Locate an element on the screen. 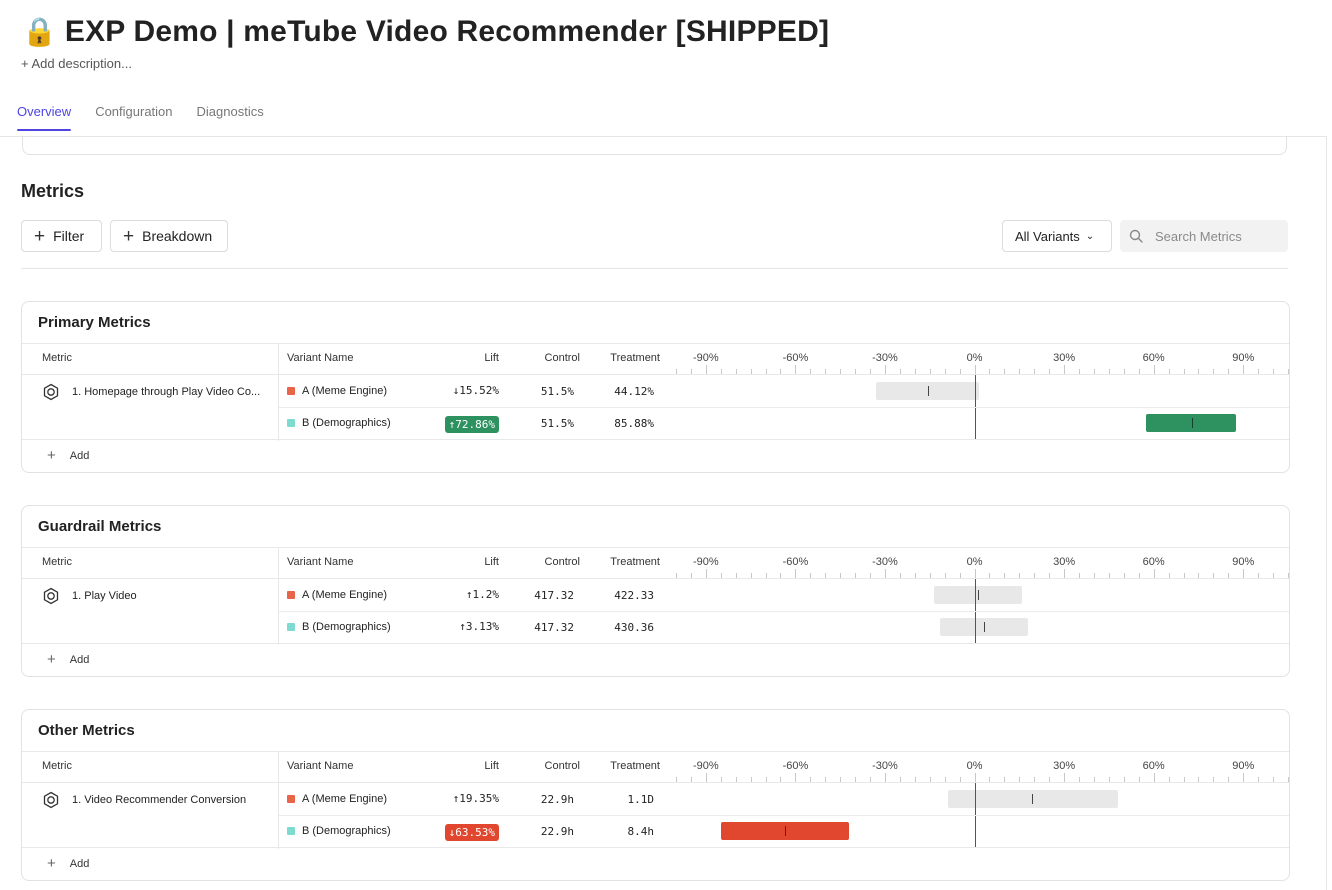  variant-name: A (Meme Engine) is located at coordinates (344, 595).